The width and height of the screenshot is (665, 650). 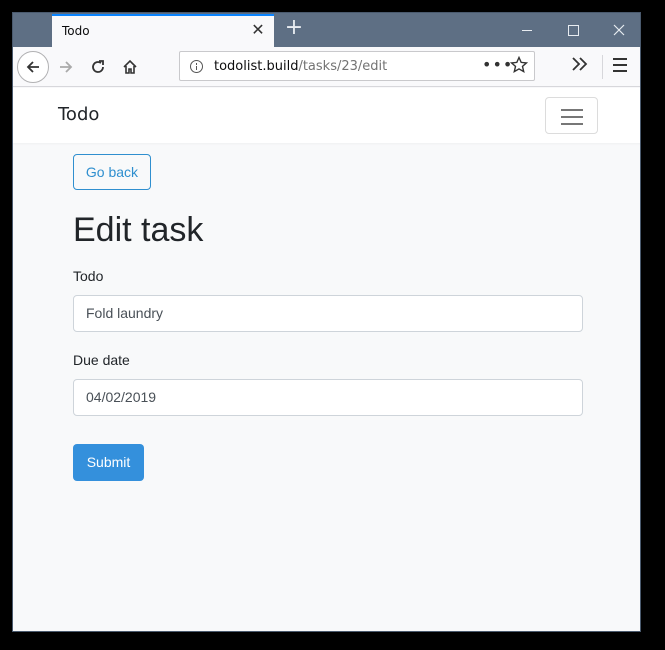 I want to click on tab-bar: Todo ✕ +, so click(x=326, y=30).